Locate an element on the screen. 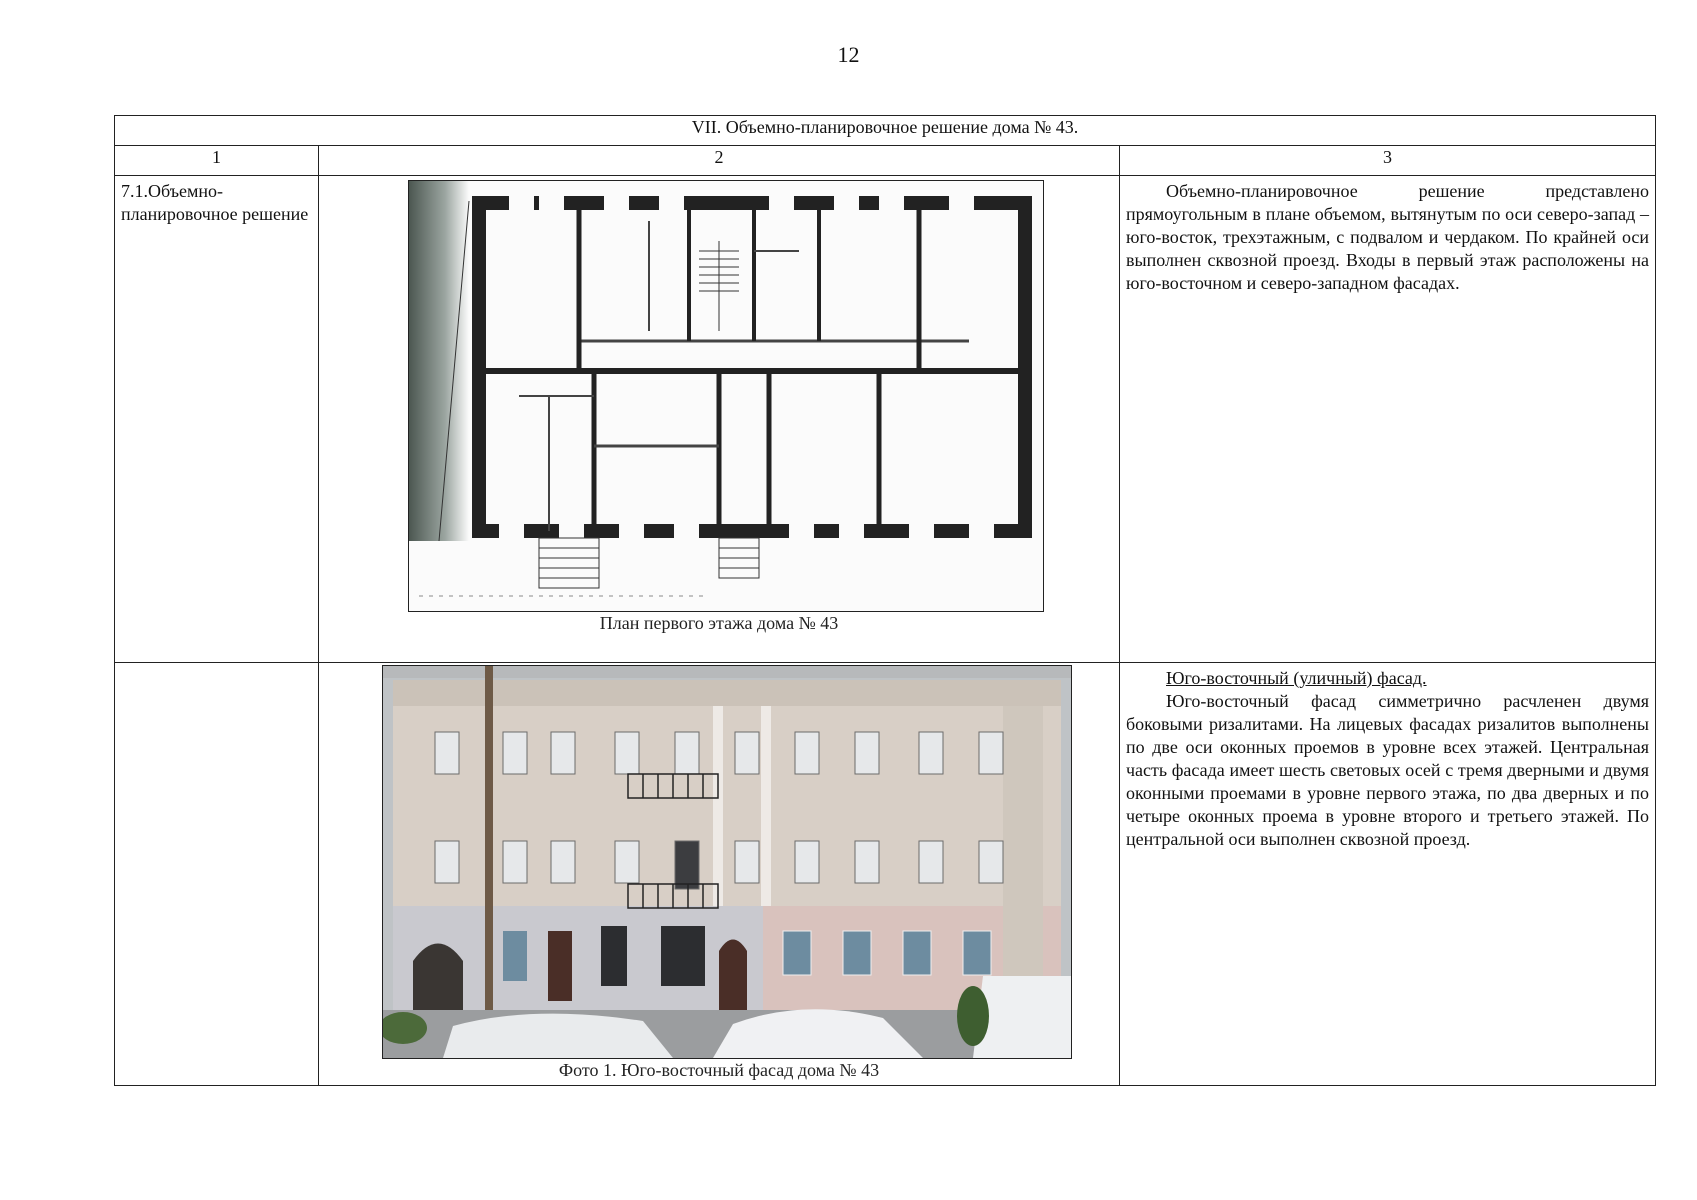  floor-plan-image is located at coordinates (726, 396).